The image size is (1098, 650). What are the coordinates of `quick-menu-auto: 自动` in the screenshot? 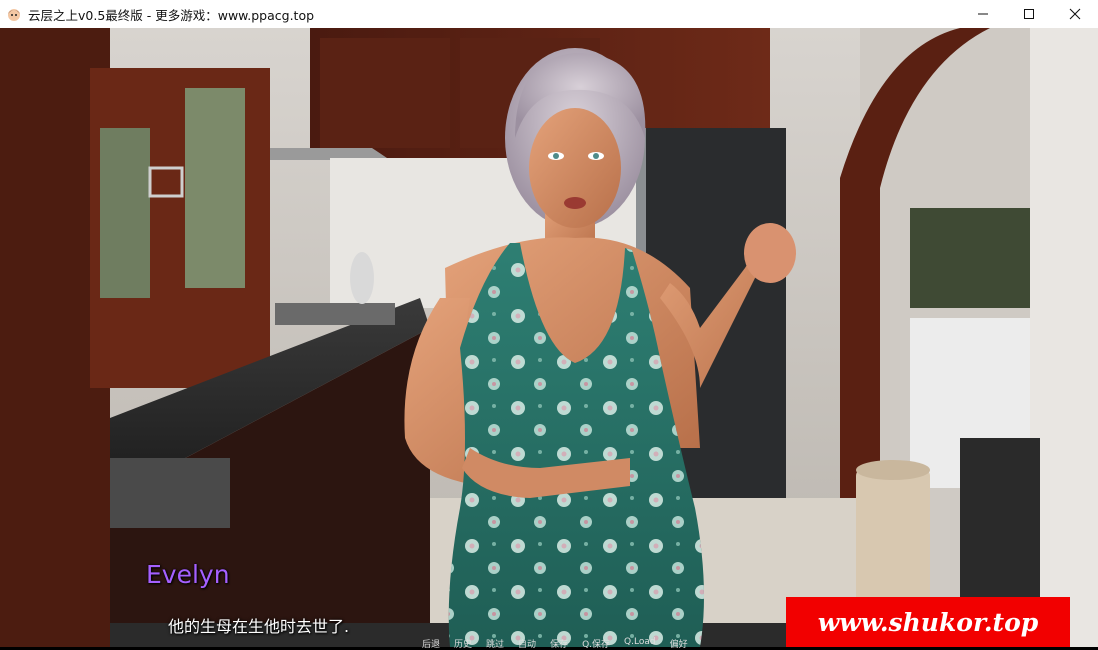 It's located at (527, 643).